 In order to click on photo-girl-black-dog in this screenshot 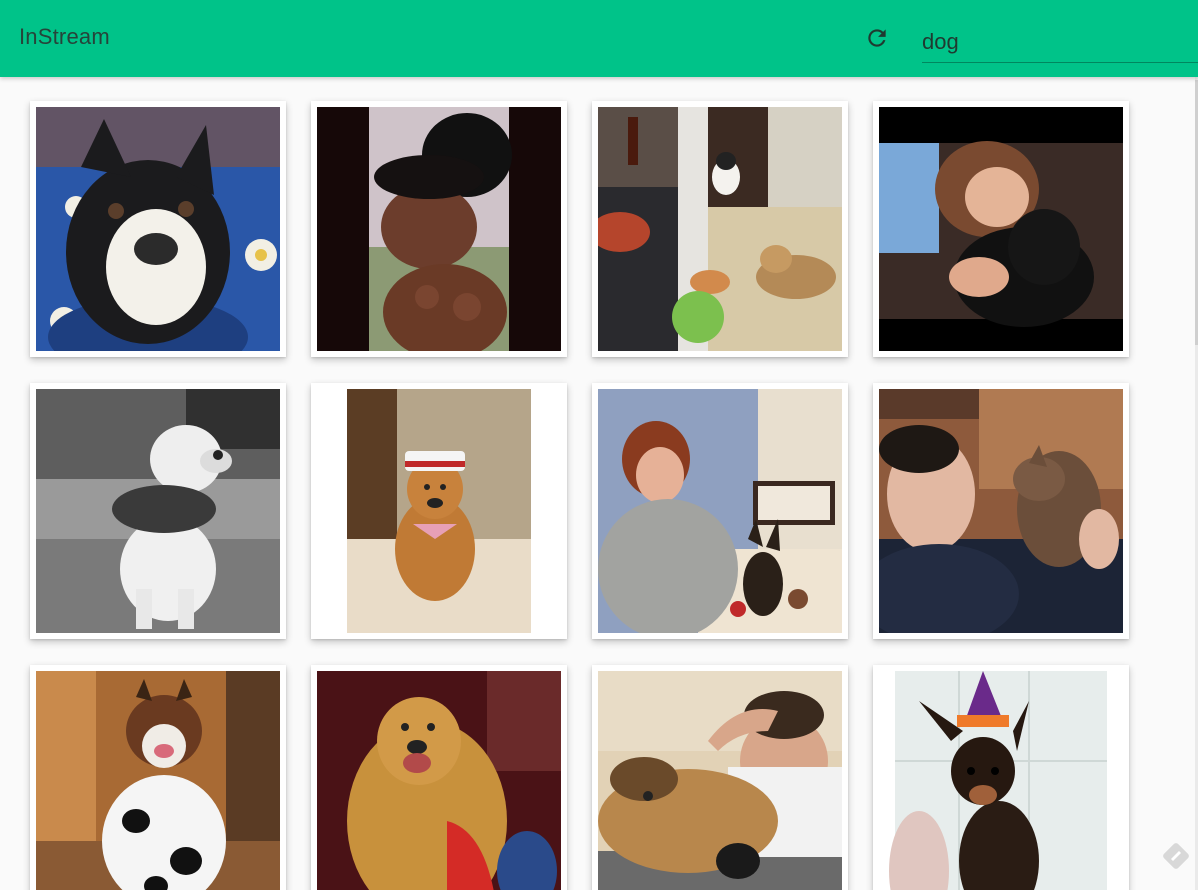, I will do `click(1001, 229)`.